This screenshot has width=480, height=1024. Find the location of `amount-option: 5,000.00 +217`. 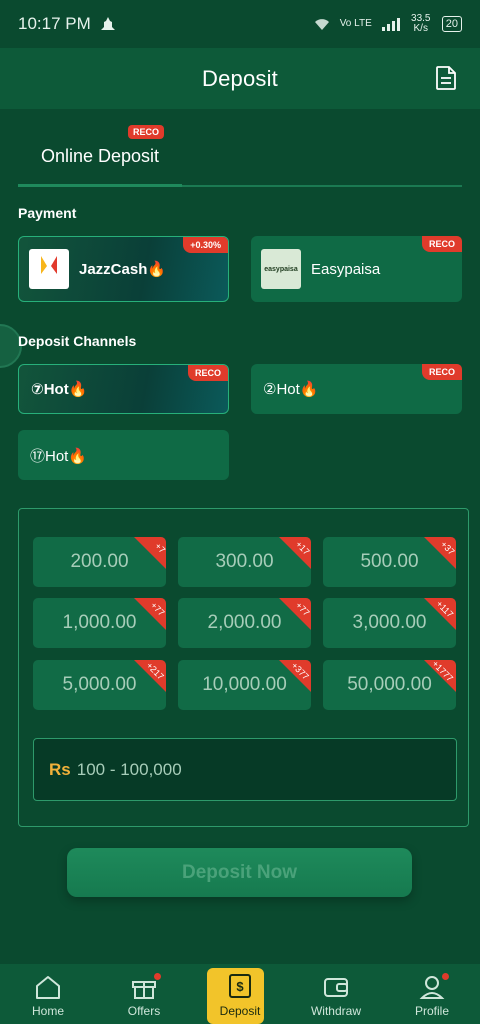

amount-option: 5,000.00 +217 is located at coordinates (99, 685).